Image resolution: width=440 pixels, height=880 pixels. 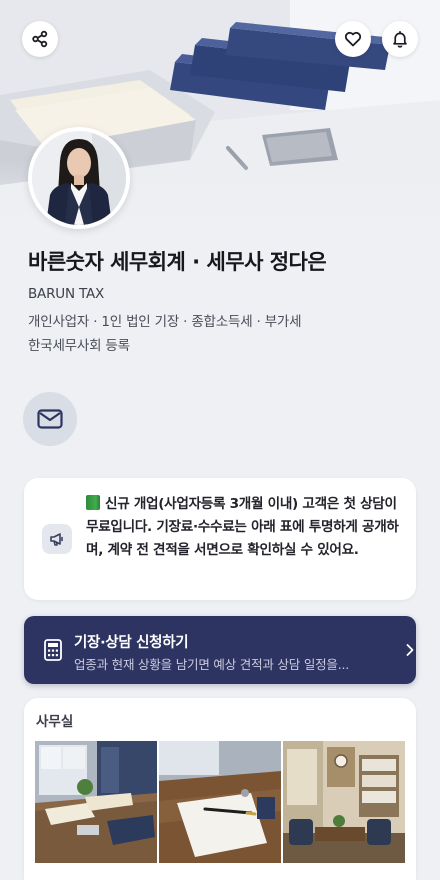 I want to click on contact-mail-button, so click(x=50, y=419).